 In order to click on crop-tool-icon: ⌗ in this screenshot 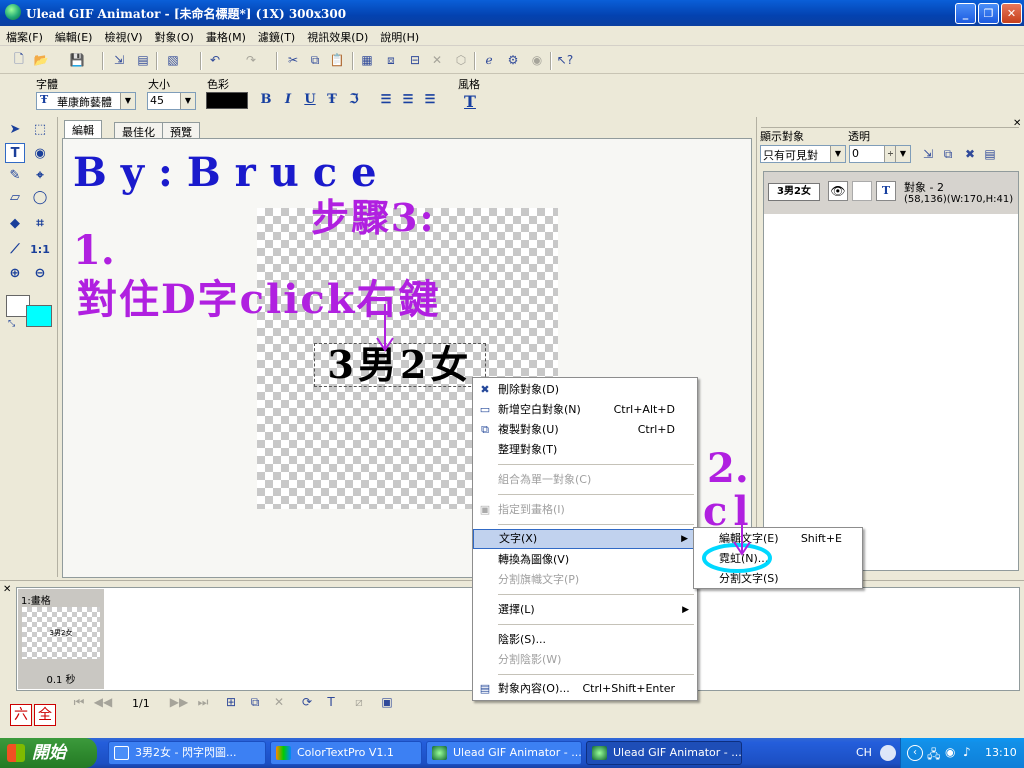, I will do `click(40, 223)`.